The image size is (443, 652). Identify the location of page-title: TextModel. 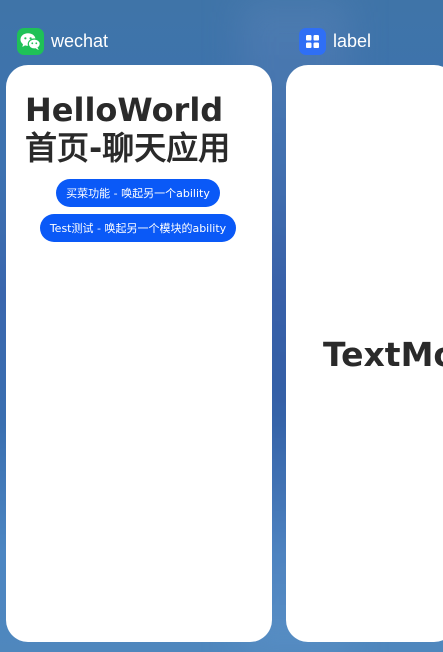
(383, 354).